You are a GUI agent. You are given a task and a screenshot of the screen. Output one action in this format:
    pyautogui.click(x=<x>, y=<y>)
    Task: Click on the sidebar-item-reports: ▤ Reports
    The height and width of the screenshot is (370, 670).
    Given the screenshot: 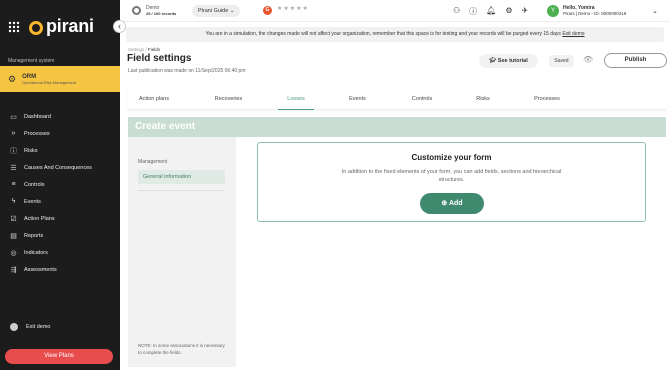 What is the action you would take?
    pyautogui.click(x=60, y=235)
    